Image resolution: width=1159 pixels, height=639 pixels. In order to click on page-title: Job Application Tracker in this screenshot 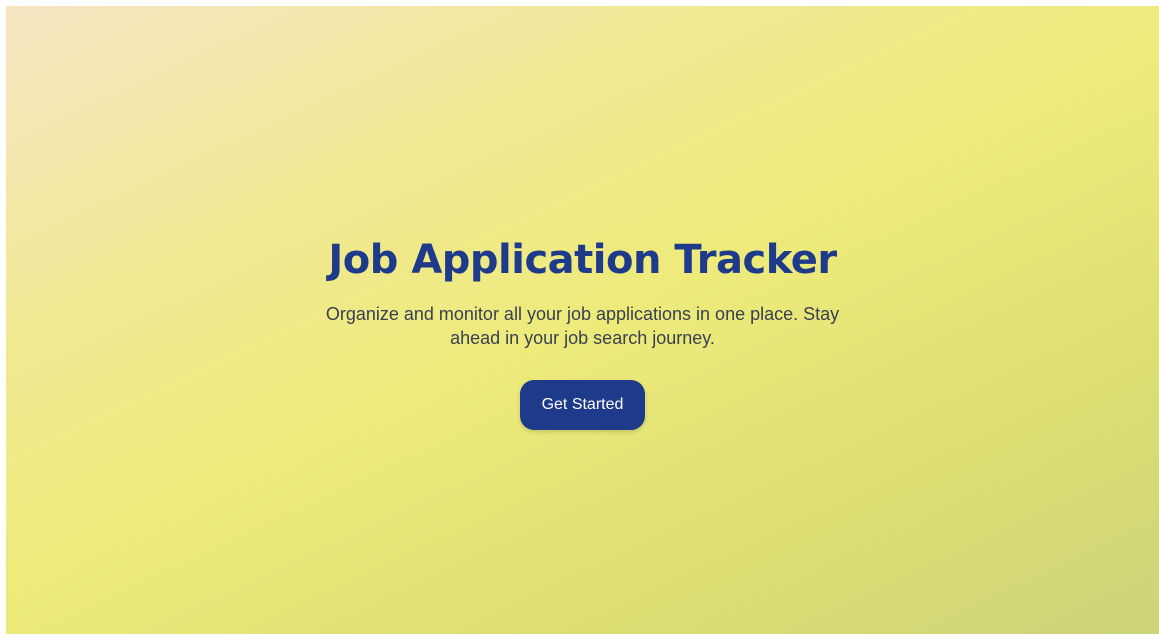, I will do `click(582, 260)`.